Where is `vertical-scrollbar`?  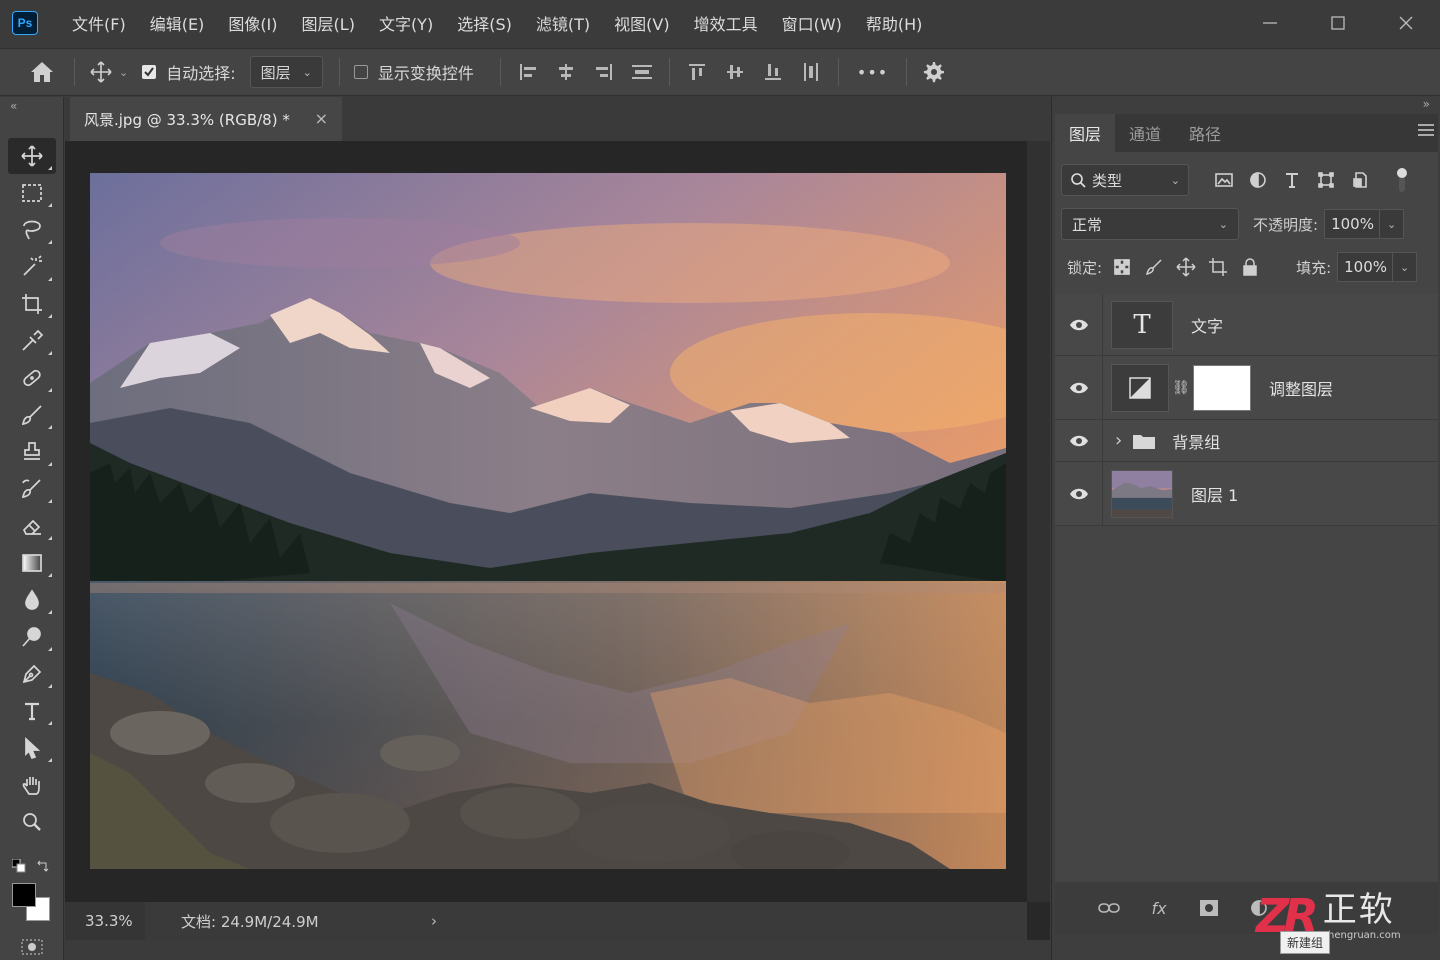 vertical-scrollbar is located at coordinates (1038, 521).